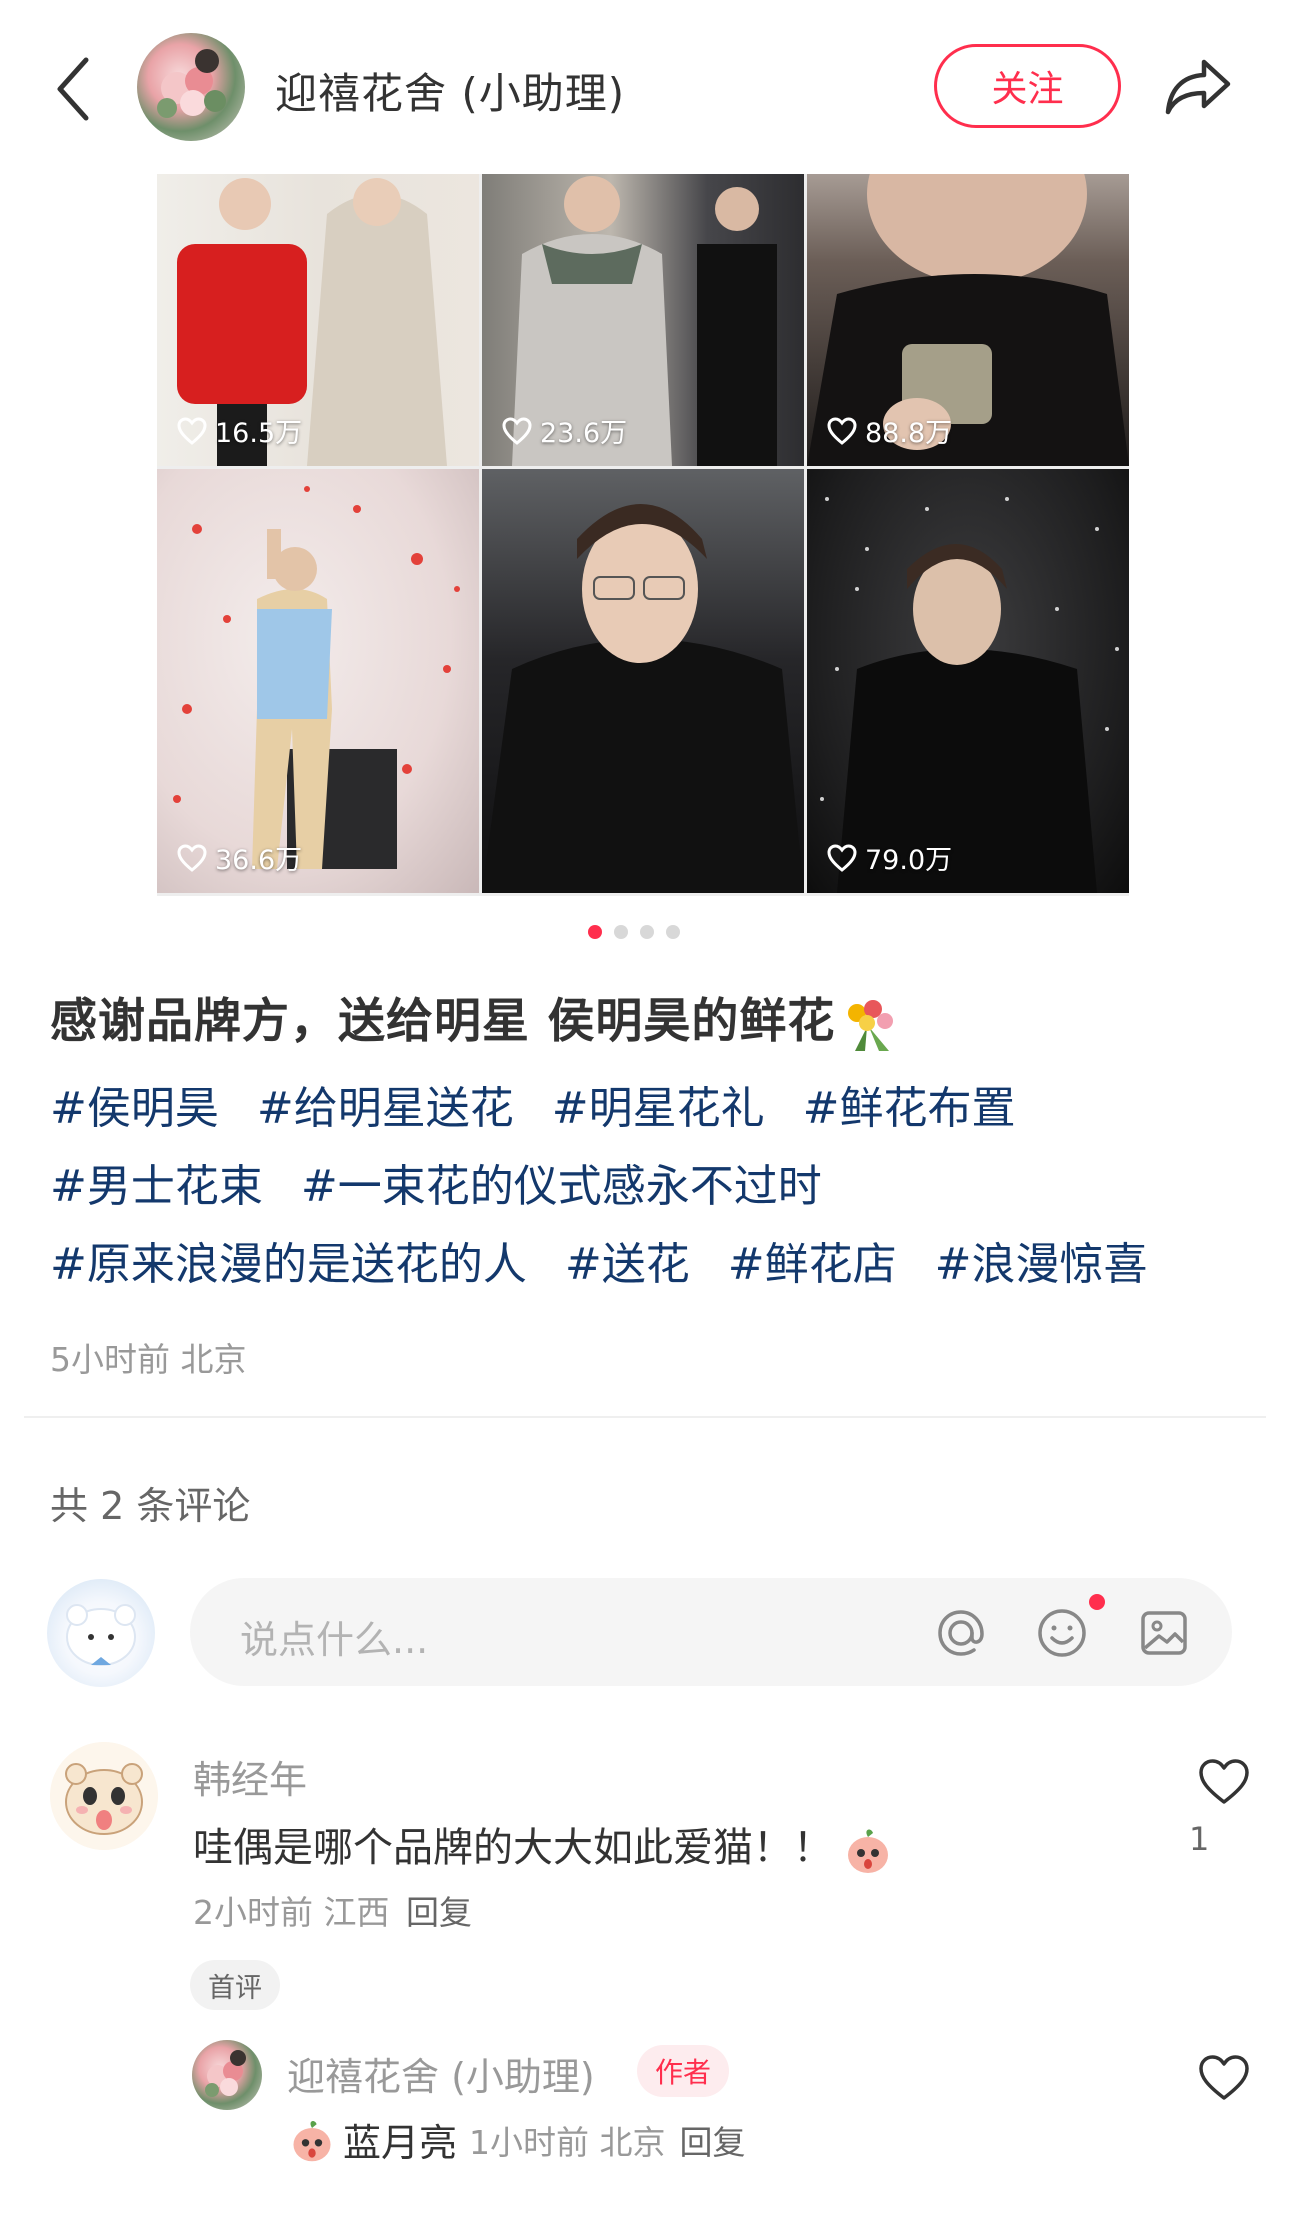  Describe the element at coordinates (1097, 1602) in the screenshot. I see `notification-dot` at that location.